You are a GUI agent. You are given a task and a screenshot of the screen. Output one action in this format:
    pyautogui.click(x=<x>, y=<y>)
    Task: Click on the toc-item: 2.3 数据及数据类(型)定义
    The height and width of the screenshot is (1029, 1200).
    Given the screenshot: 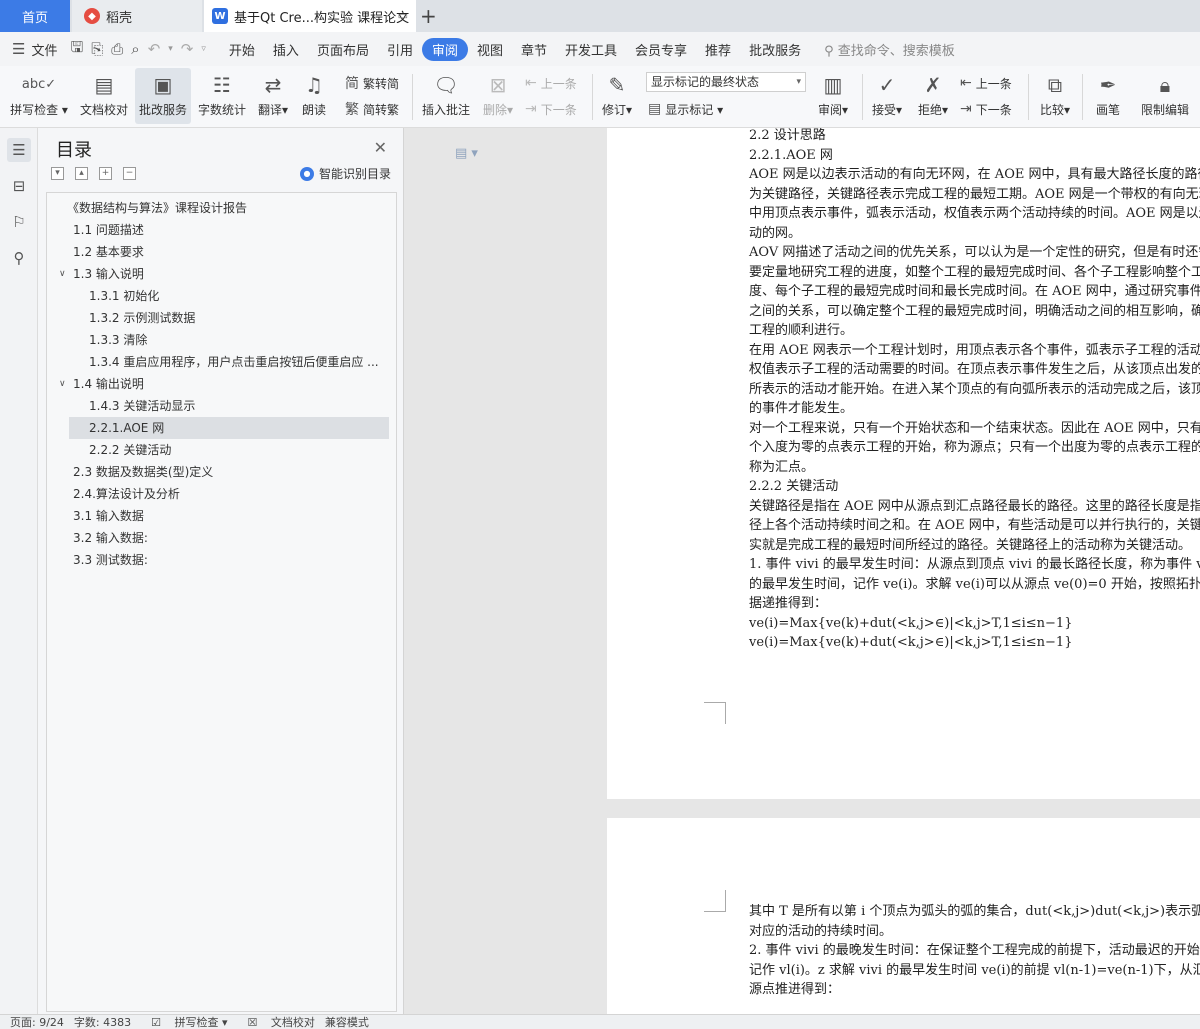 What is the action you would take?
    pyautogui.click(x=221, y=472)
    